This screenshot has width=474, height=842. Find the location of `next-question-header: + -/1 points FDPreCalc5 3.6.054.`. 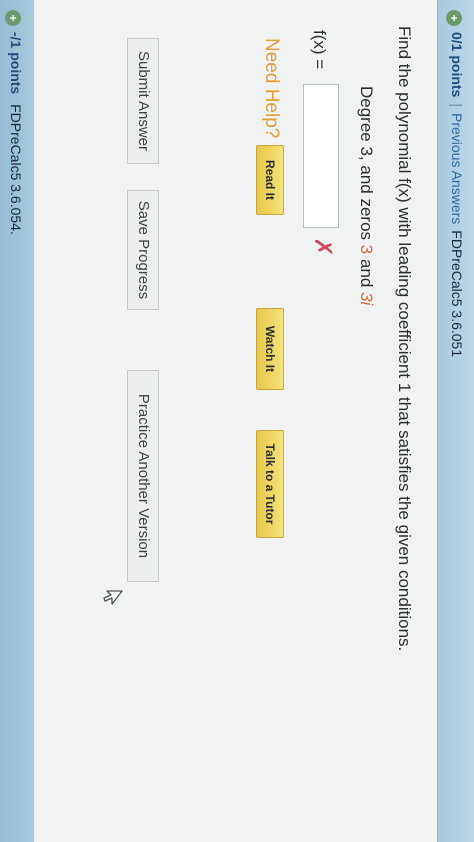

next-question-header: + -/1 points FDPreCalc5 3.6.054. is located at coordinates (17, 421).